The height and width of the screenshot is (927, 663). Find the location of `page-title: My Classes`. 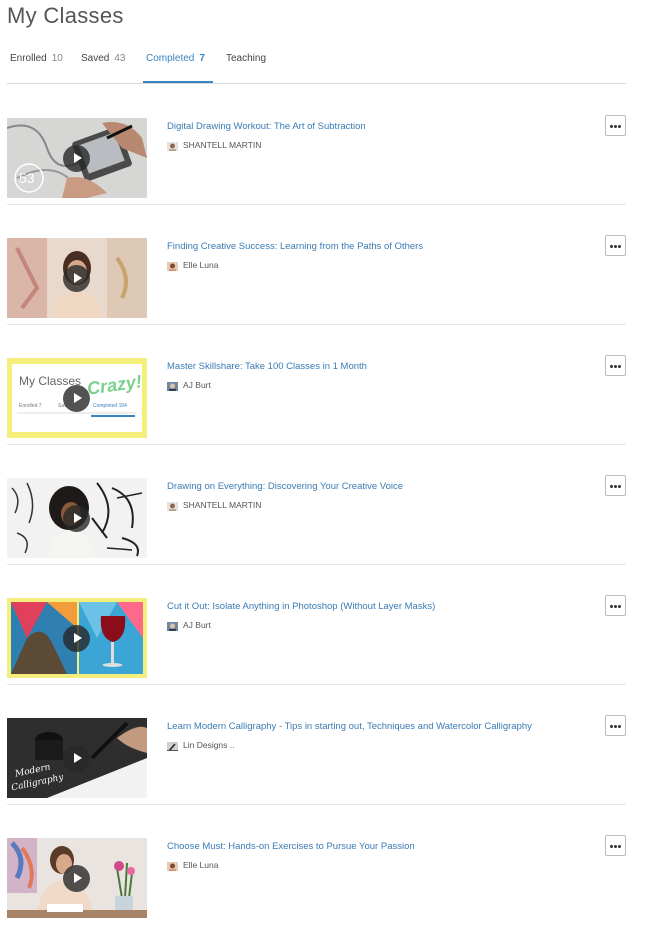

page-title: My Classes is located at coordinates (65, 15).